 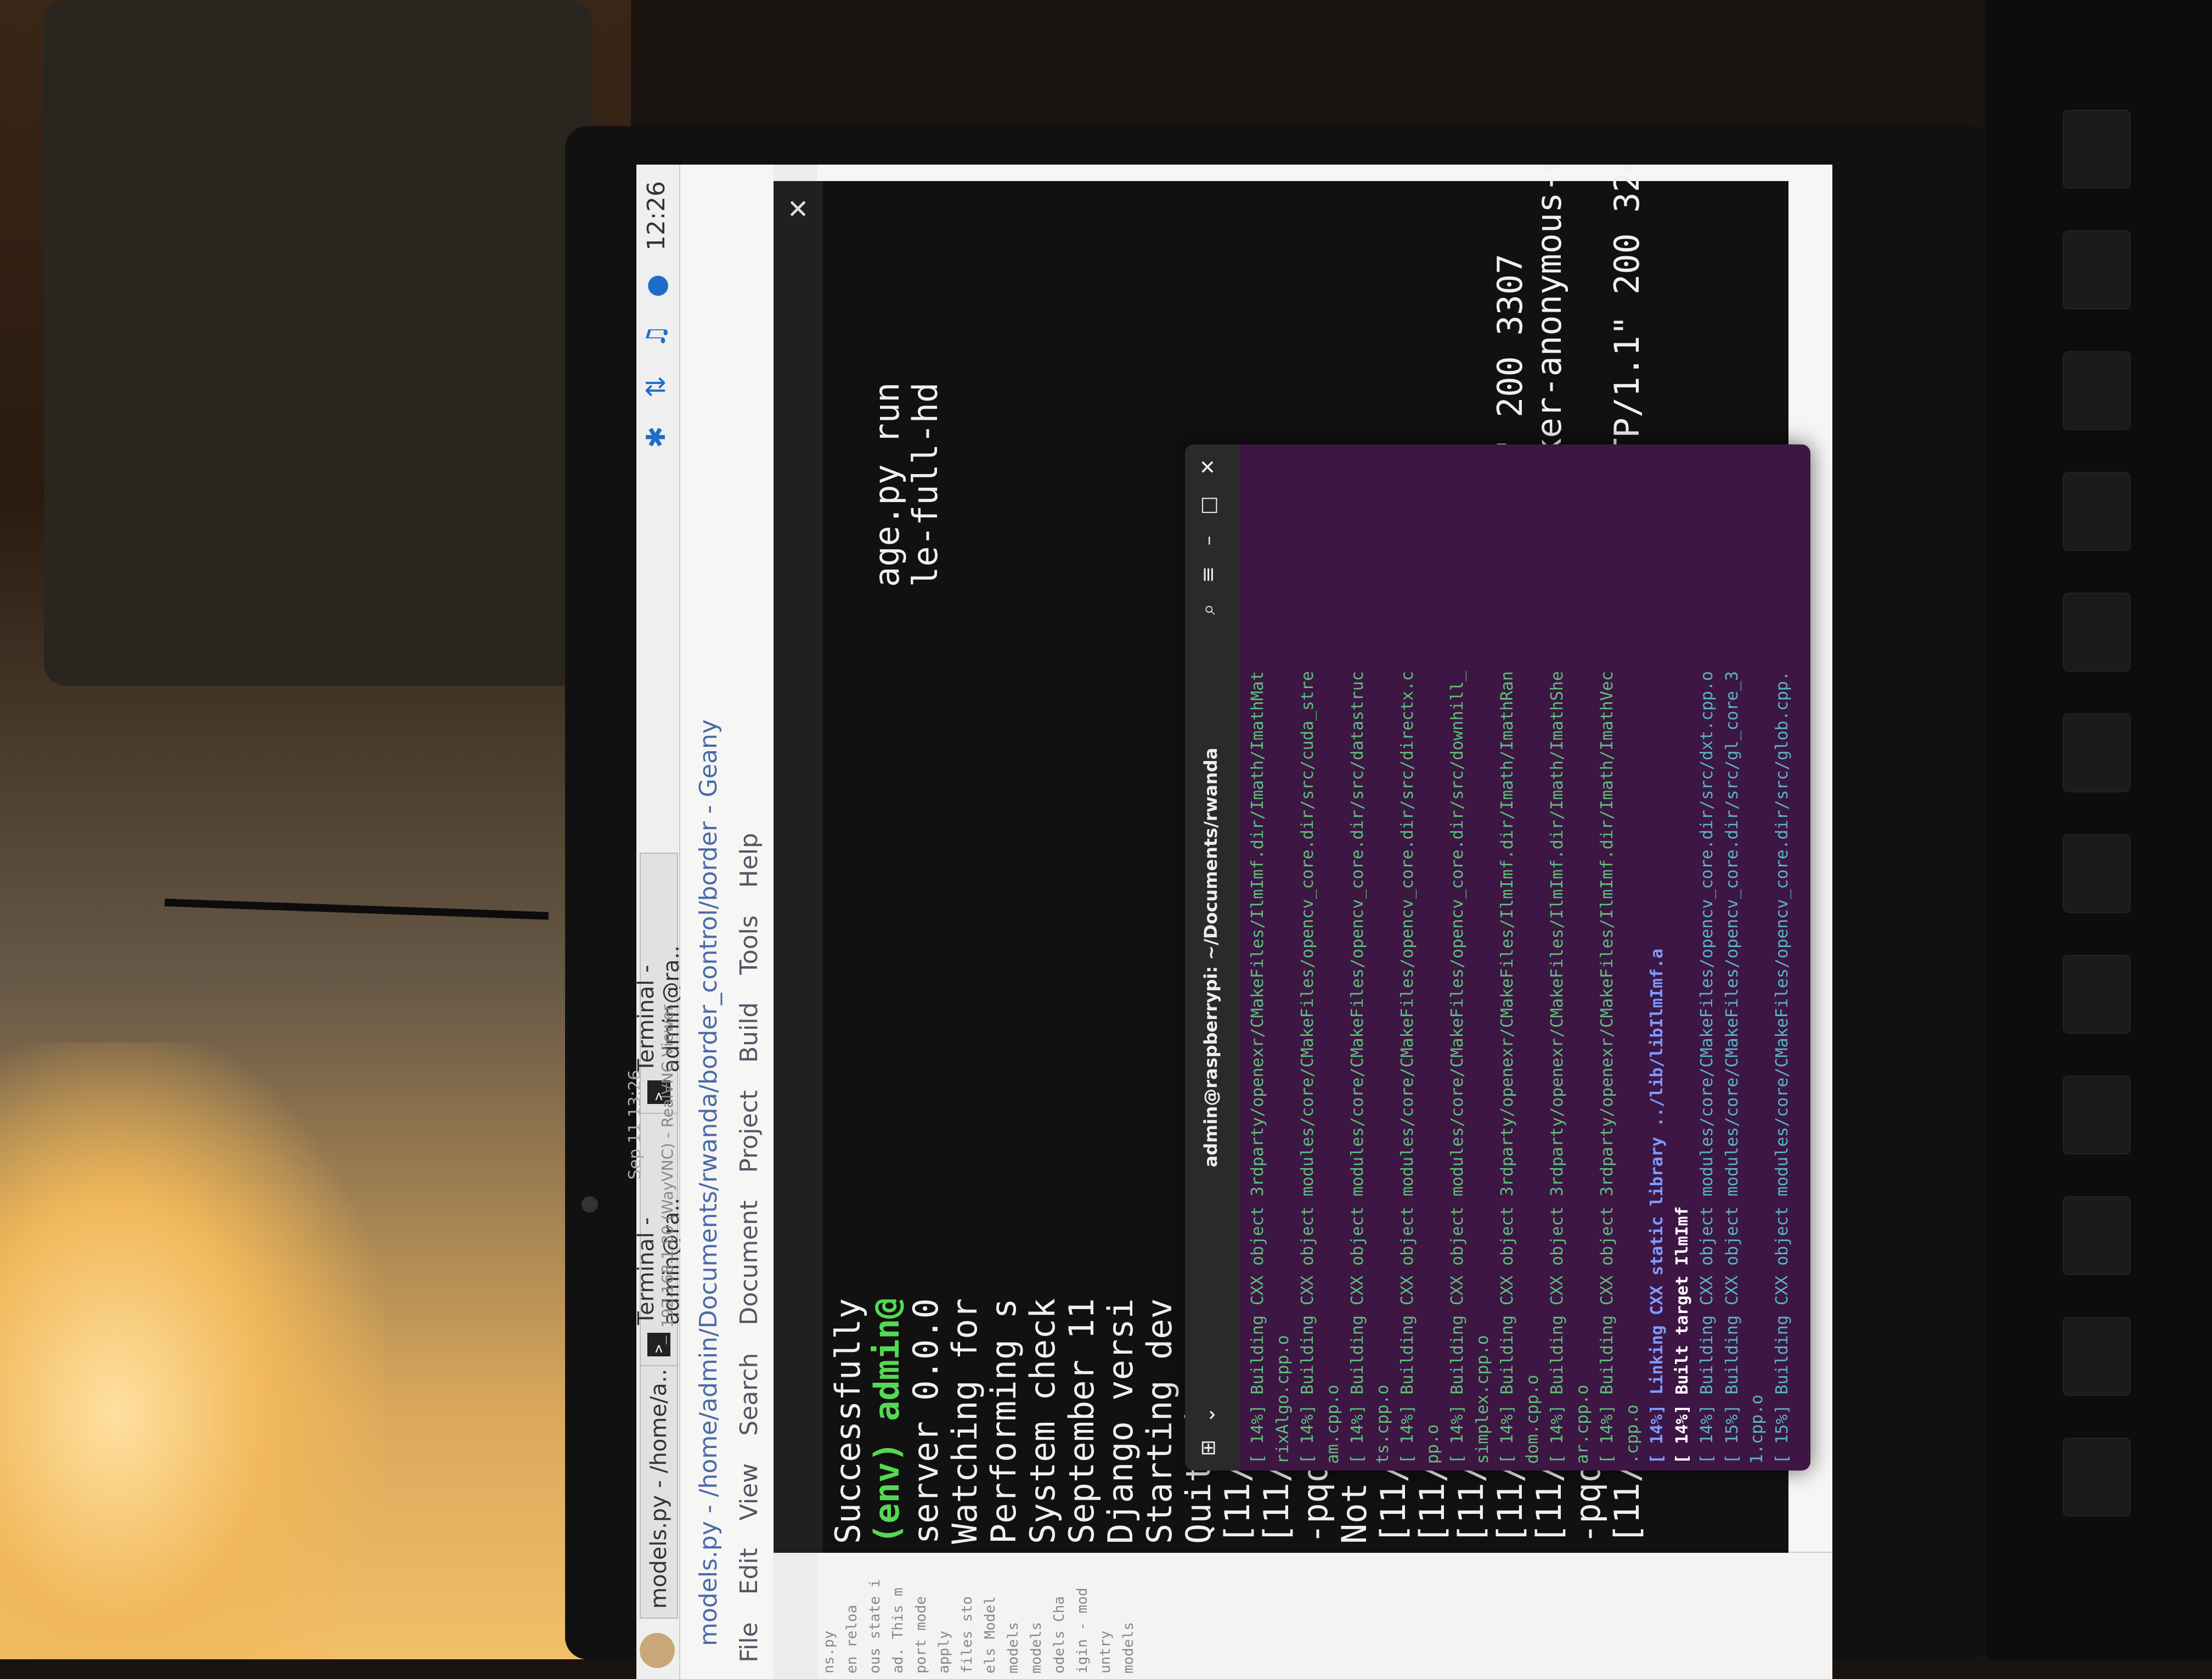 I want to click on sidebar-line: els Model, so click(x=990, y=1635).